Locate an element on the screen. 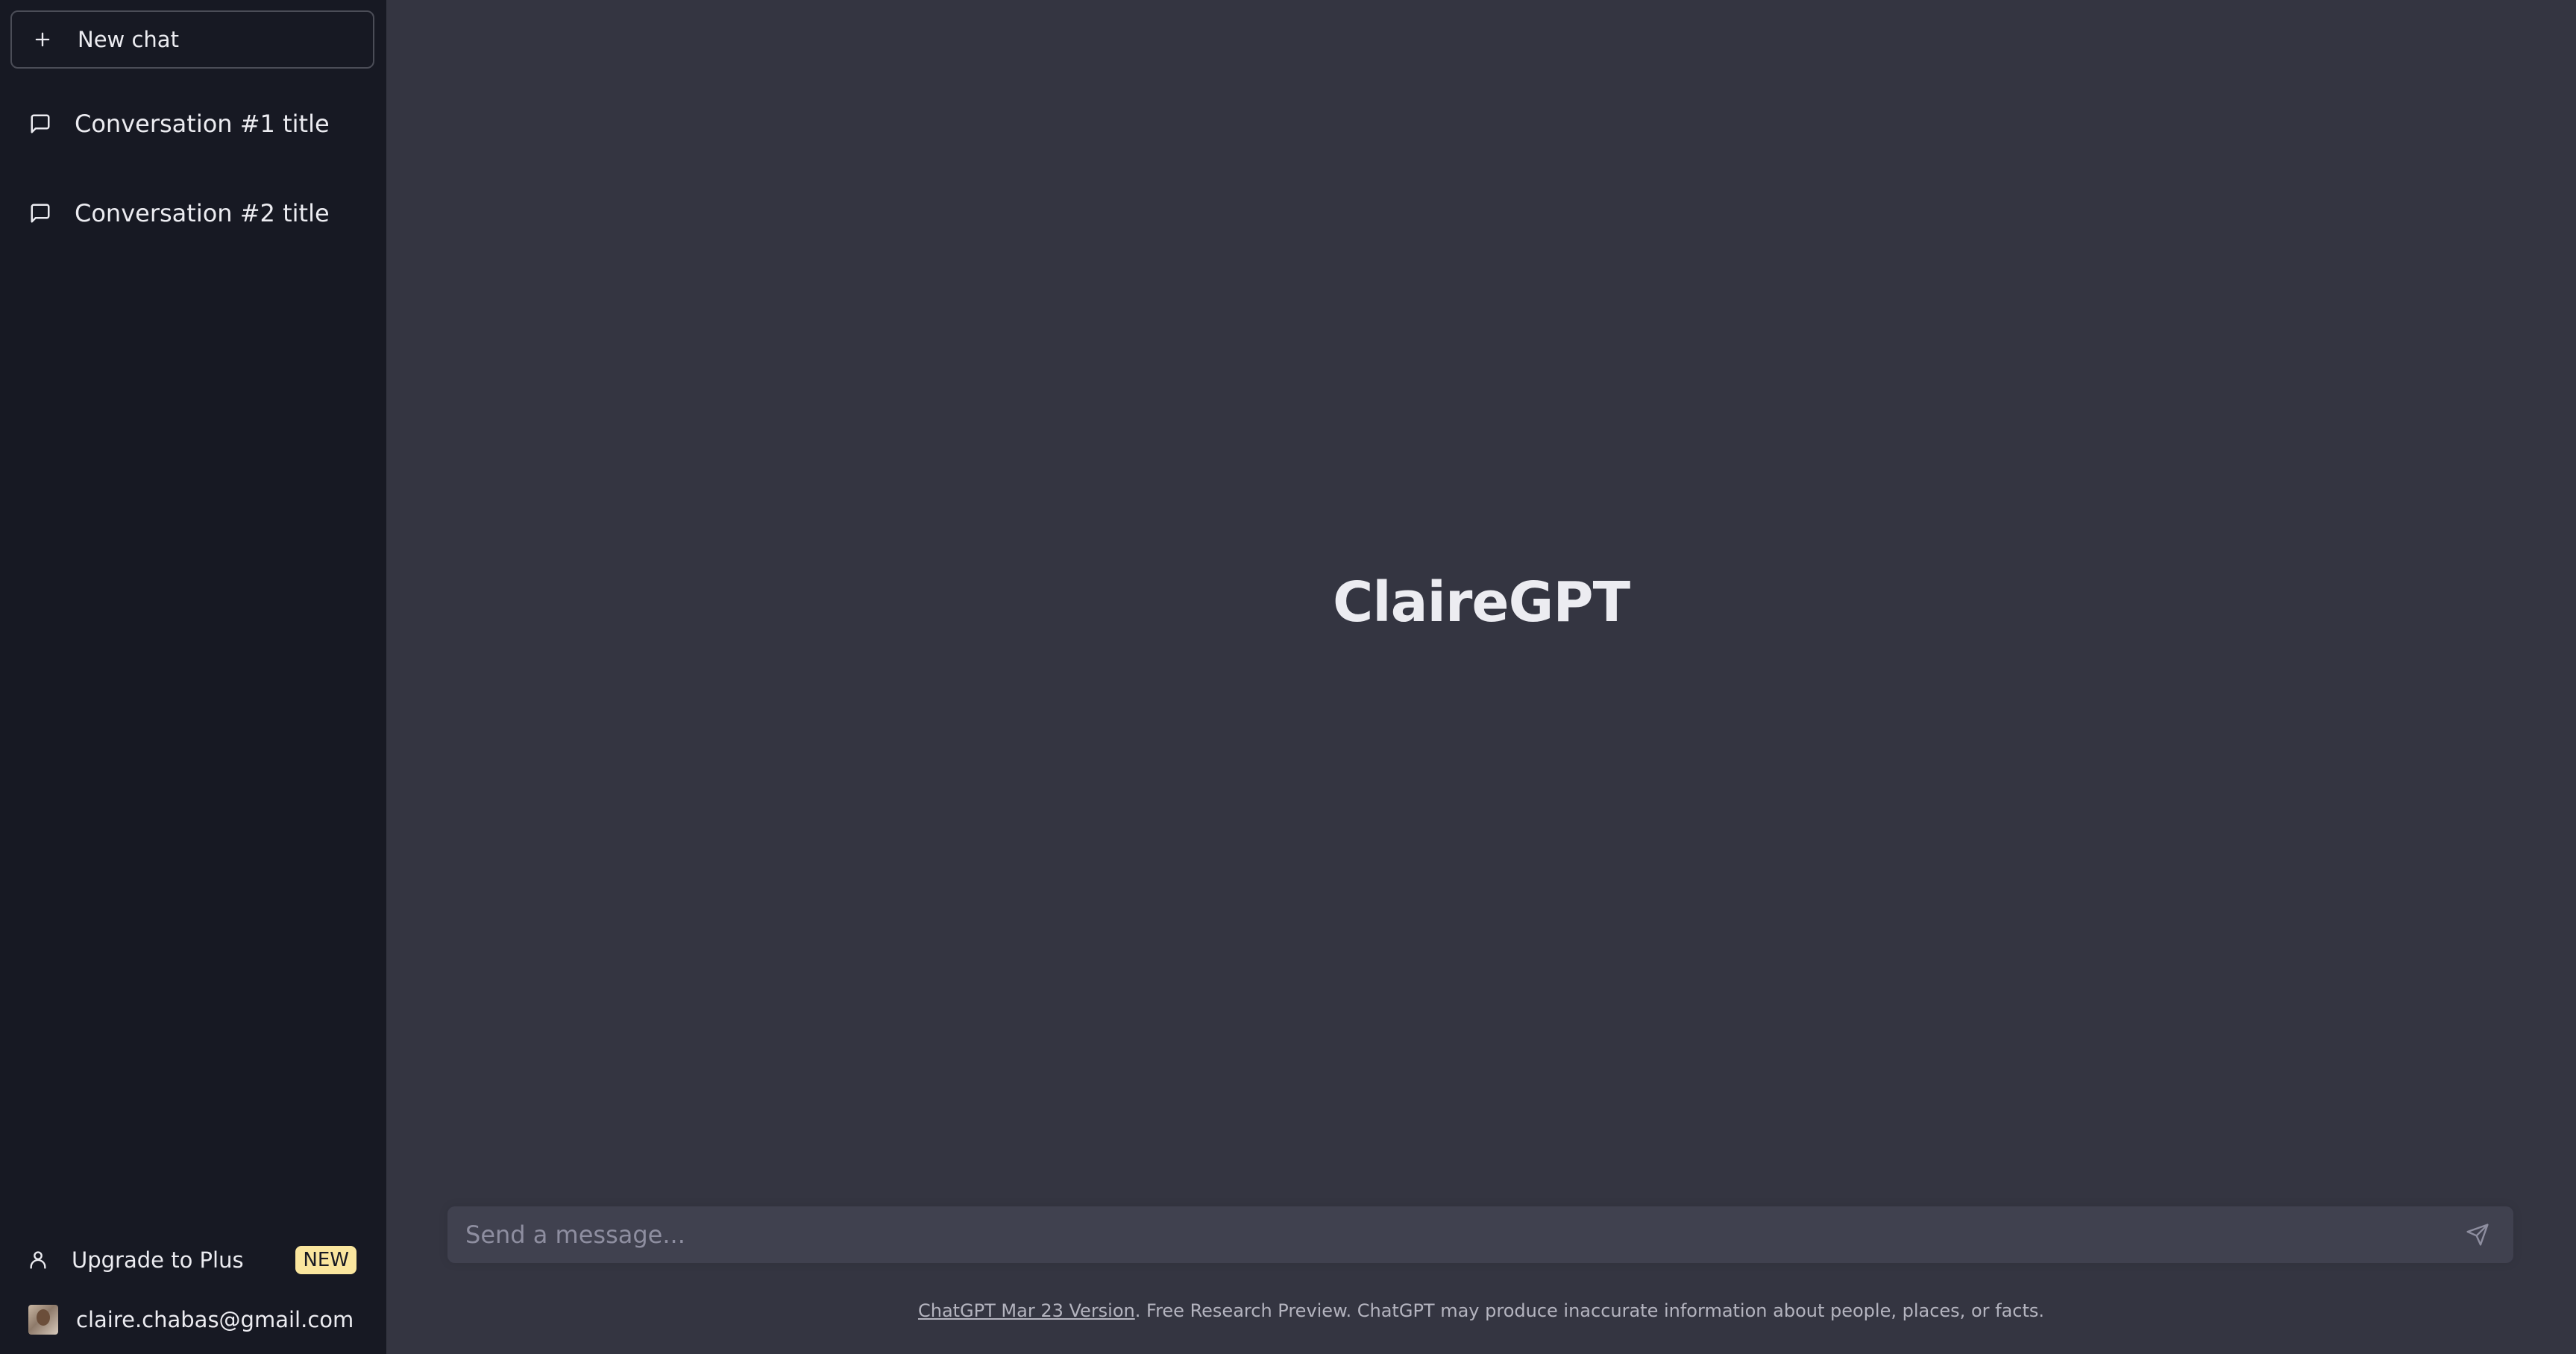 The width and height of the screenshot is (2576, 1354). new-chat-label: New chat is located at coordinates (129, 39).